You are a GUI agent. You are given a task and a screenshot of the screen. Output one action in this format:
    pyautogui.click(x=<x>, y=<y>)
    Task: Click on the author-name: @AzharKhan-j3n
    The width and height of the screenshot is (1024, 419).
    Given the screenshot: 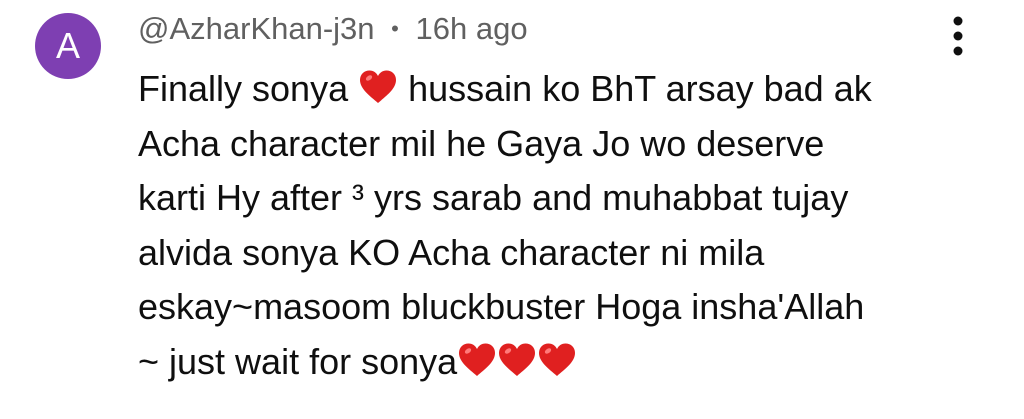 What is the action you would take?
    pyautogui.click(x=256, y=28)
    